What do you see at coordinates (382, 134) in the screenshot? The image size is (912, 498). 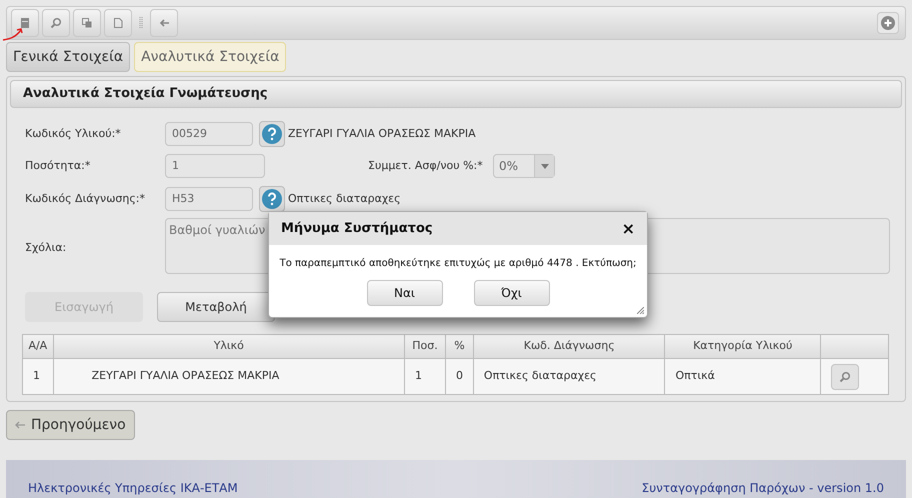 I see `material-description: ΖΕΥΓΑΡΙ ΓΥΑΛΙΑ ΟΡΑΣΕΩΣ ΜΑΚΡΙΑ` at bounding box center [382, 134].